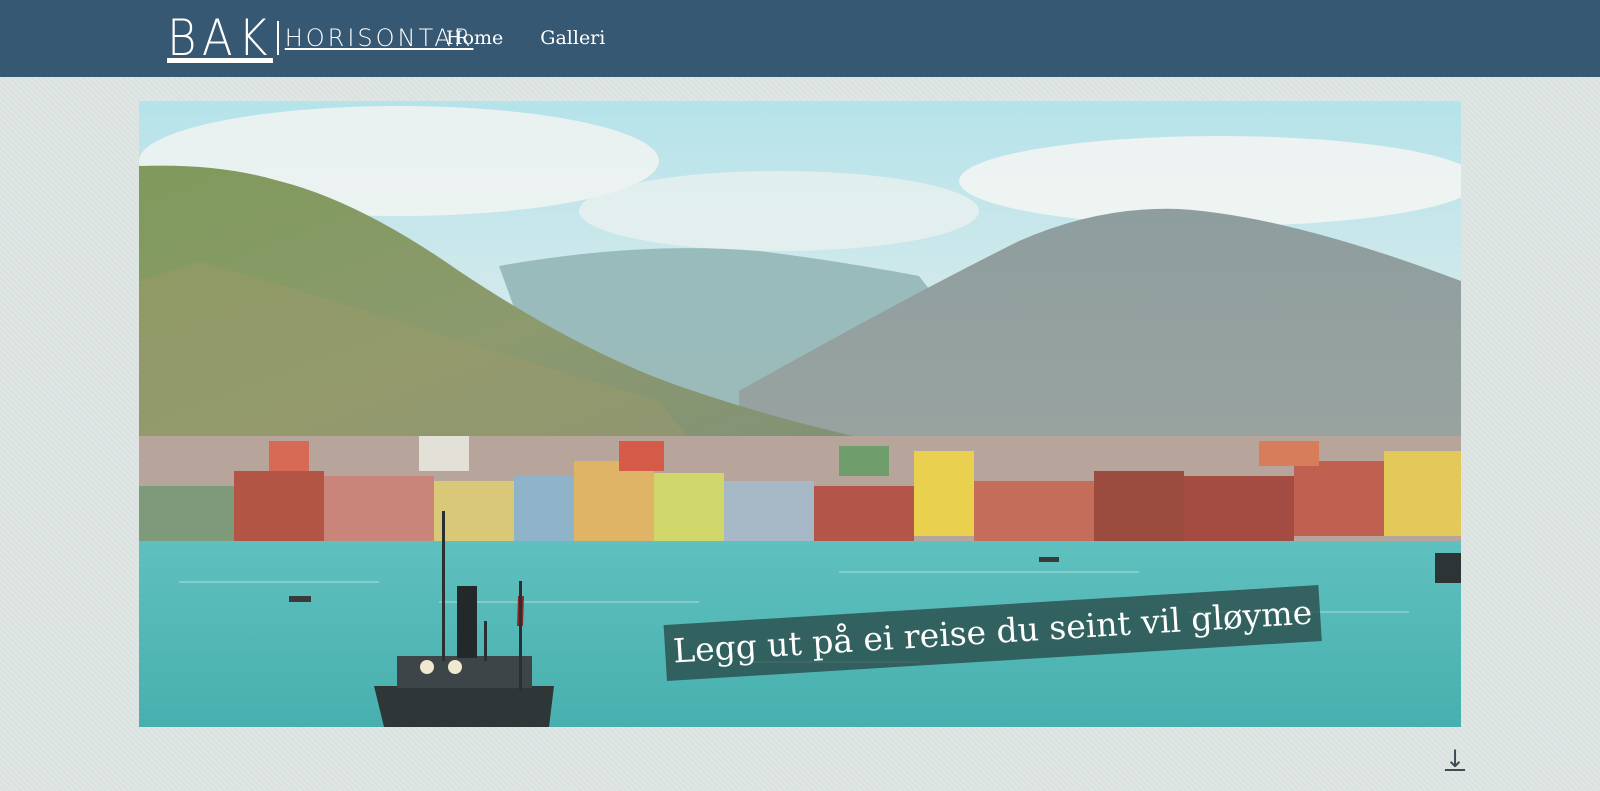 The width and height of the screenshot is (1600, 791). I want to click on nav-link-home: Home, so click(474, 38).